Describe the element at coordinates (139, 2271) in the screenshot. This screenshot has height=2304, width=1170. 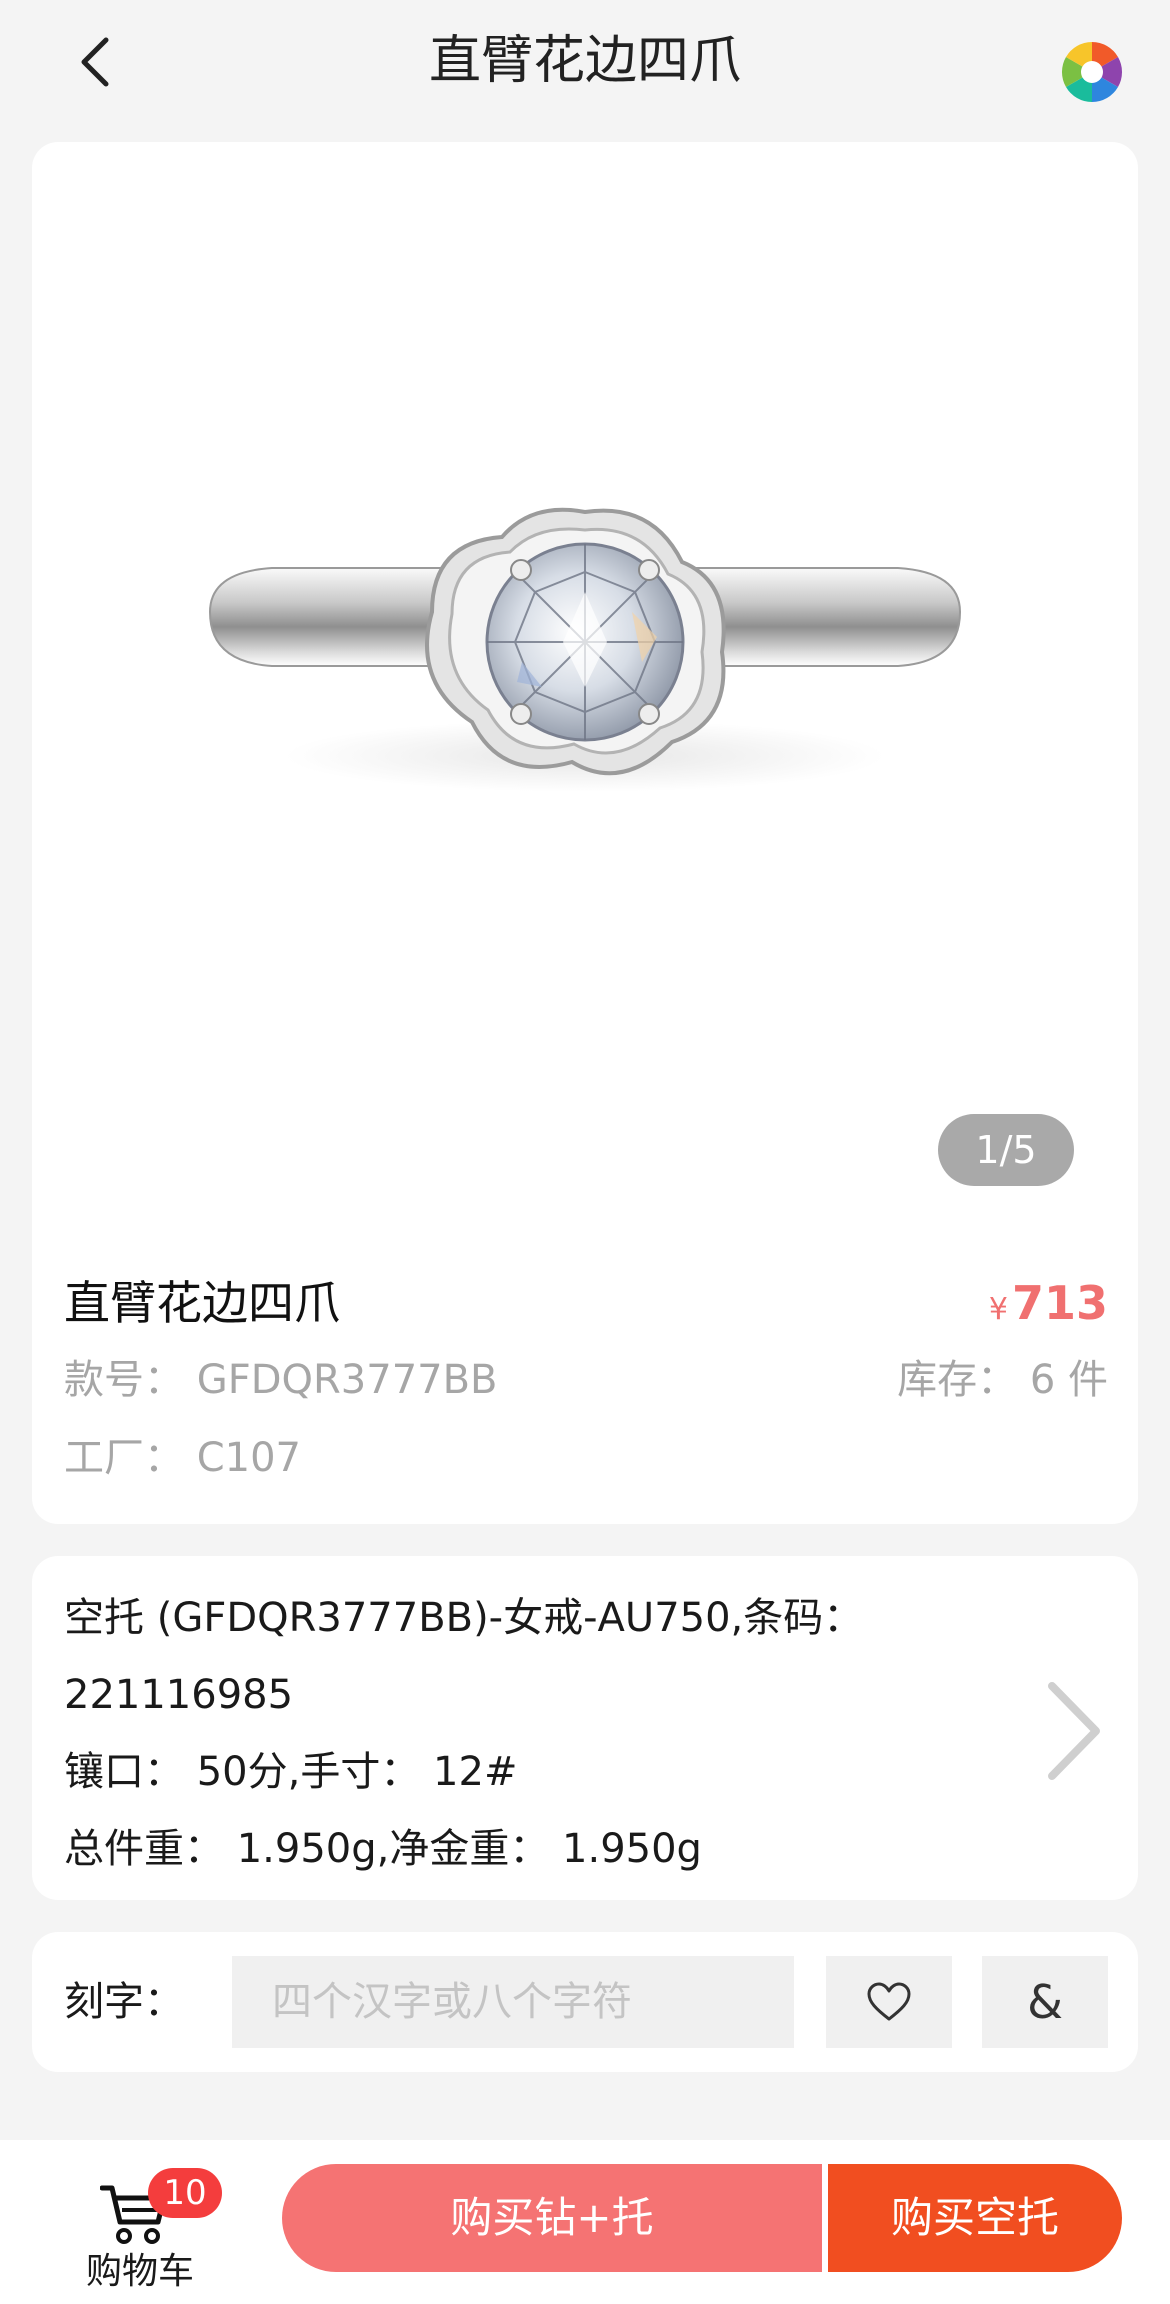
I see `cart-label: 购物车` at that location.